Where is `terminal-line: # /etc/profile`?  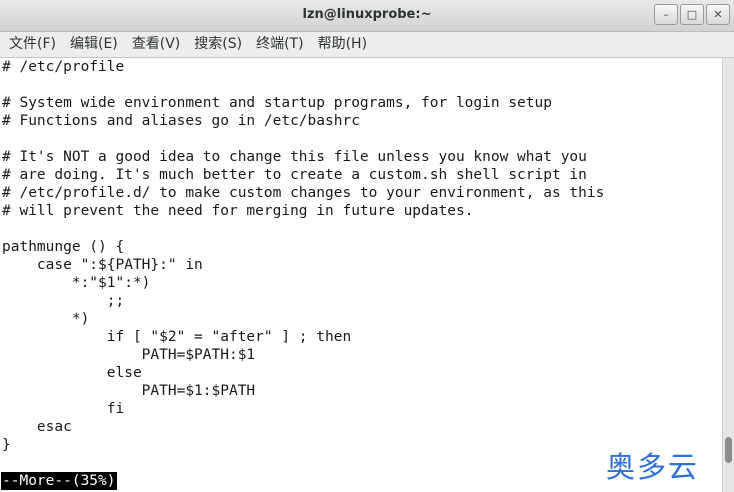
terminal-line: # /etc/profile is located at coordinates (63, 67).